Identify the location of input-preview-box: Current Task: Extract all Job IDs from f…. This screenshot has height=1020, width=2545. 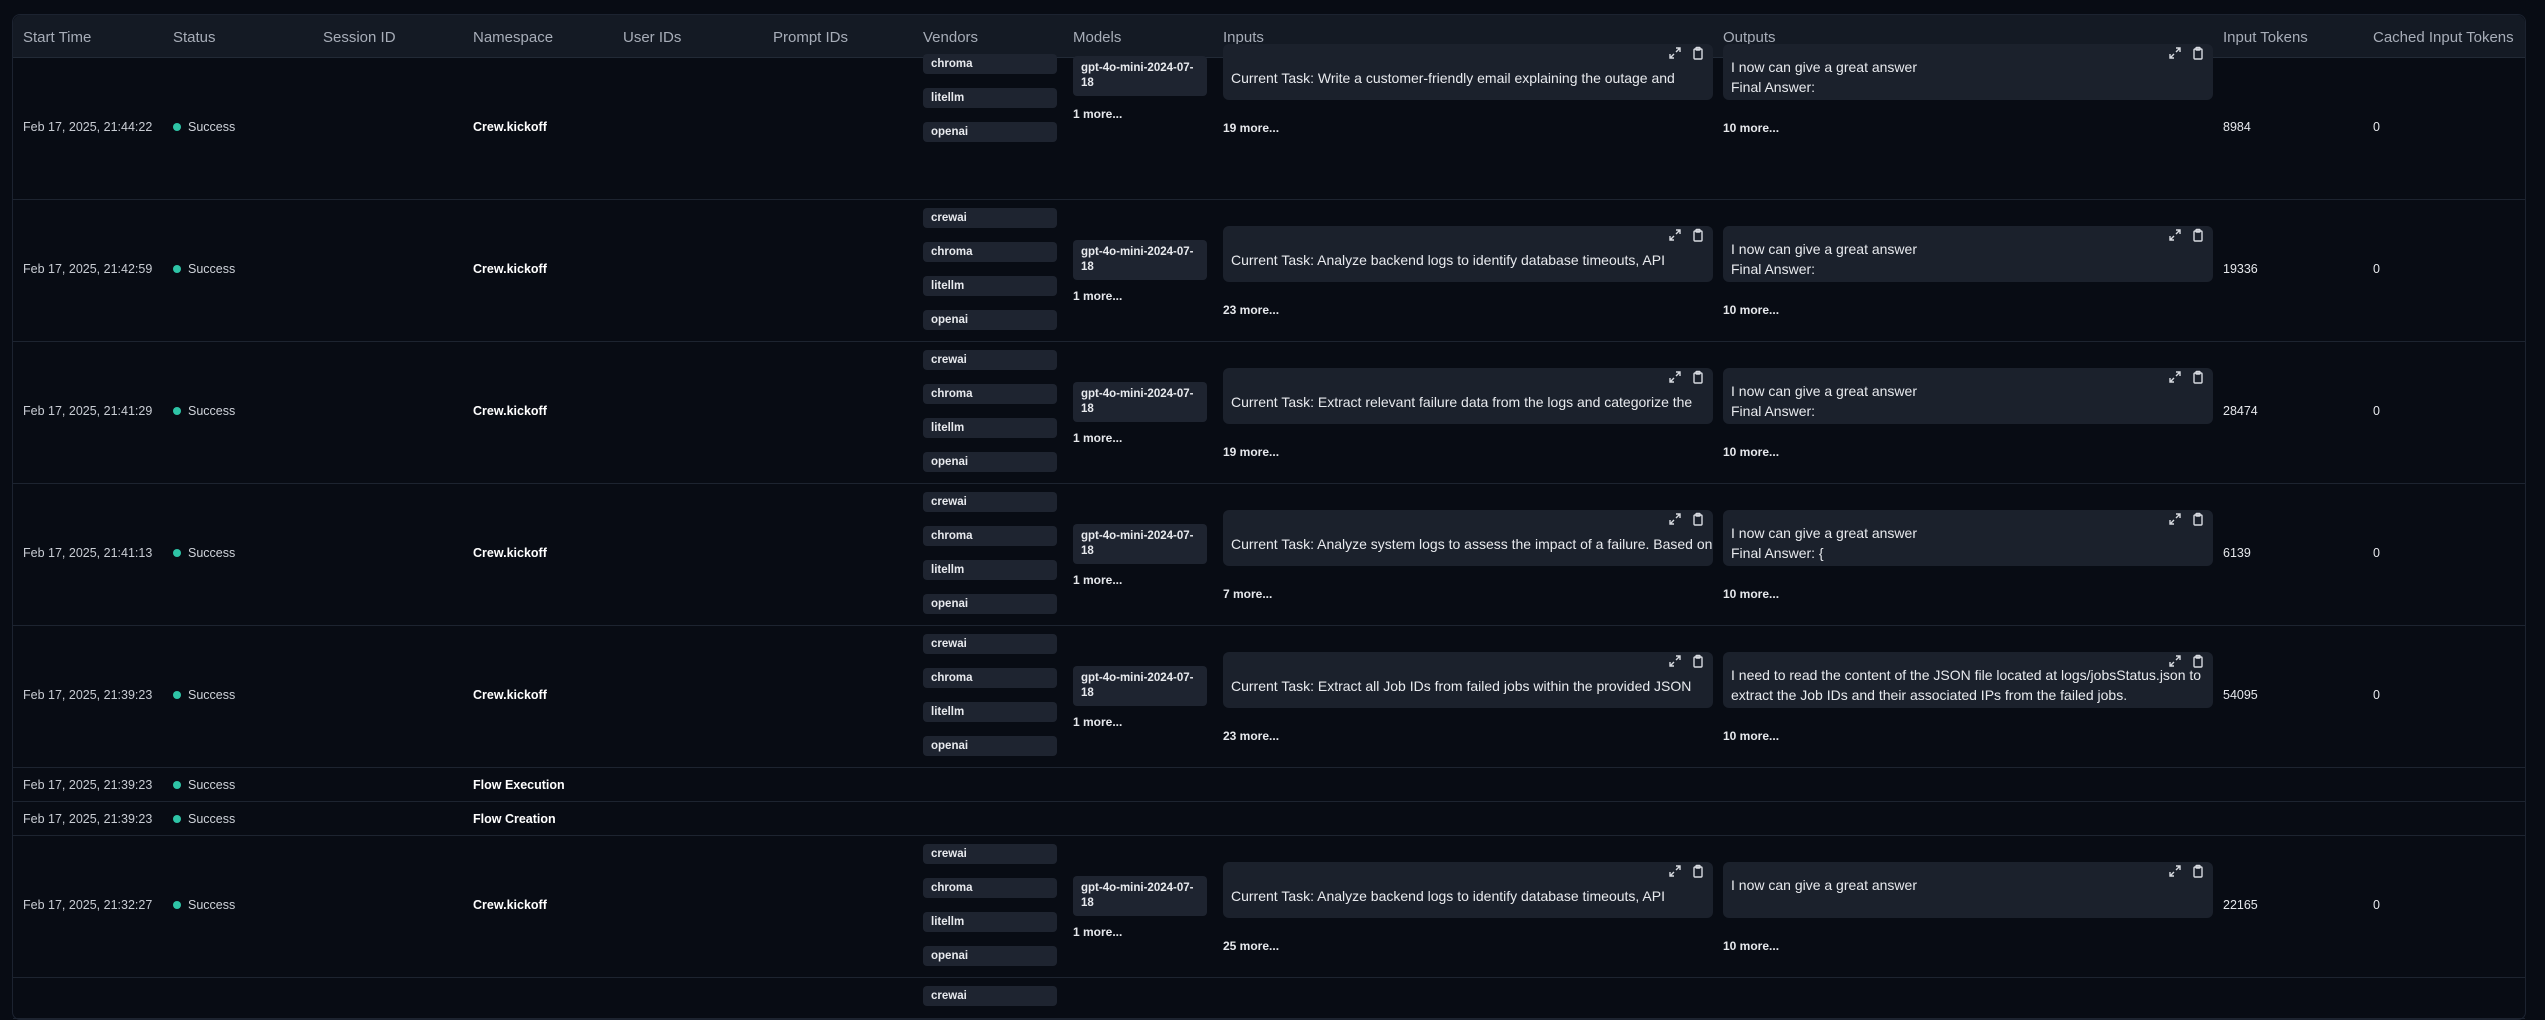
(1468, 680).